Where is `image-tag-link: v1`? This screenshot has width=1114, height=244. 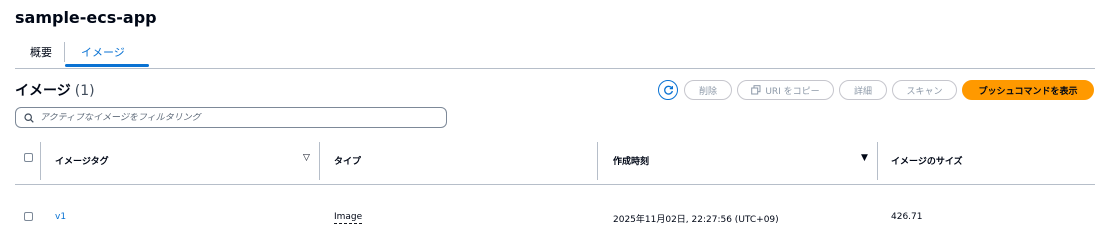
image-tag-link: v1 is located at coordinates (60, 217).